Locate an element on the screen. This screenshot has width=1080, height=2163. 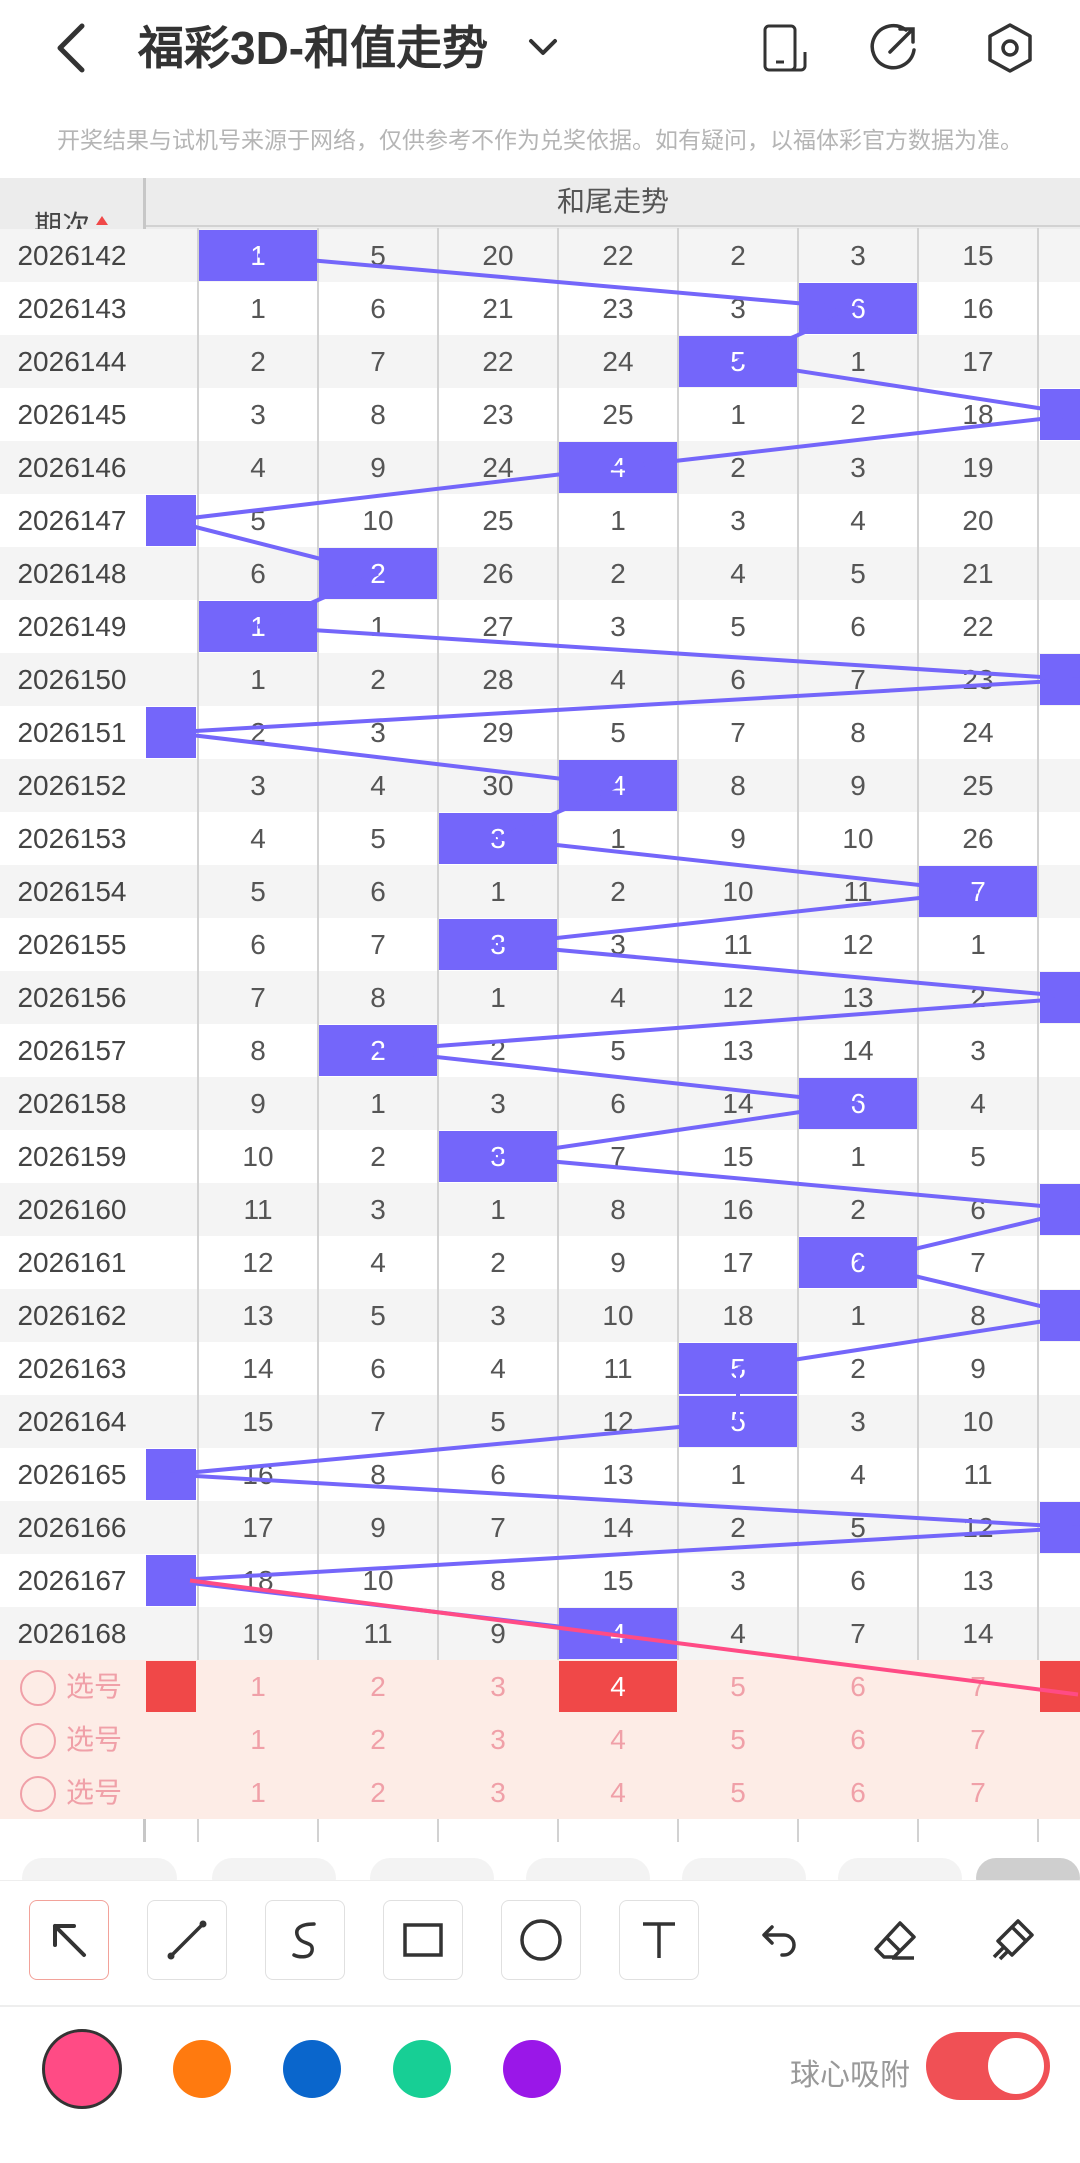
line-icon is located at coordinates (187, 1940).